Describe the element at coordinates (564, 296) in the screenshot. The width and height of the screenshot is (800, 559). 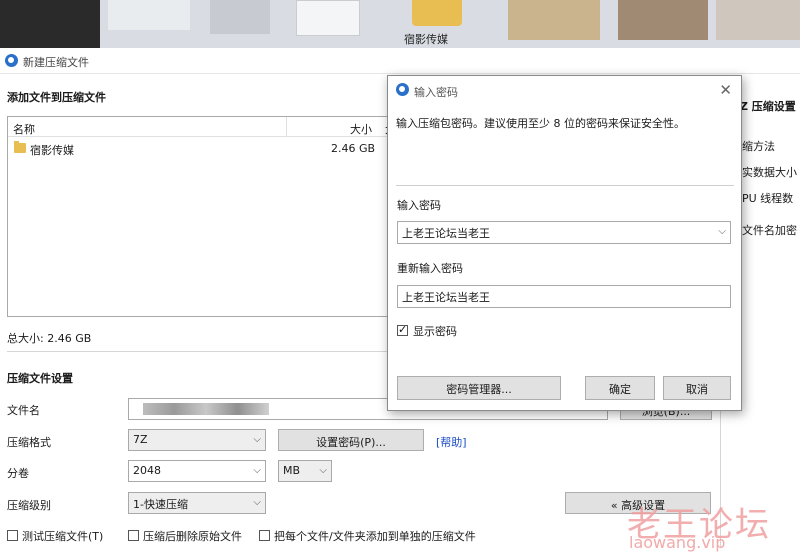
I see `reenter-password-input: 上老王论坛当老王` at that location.